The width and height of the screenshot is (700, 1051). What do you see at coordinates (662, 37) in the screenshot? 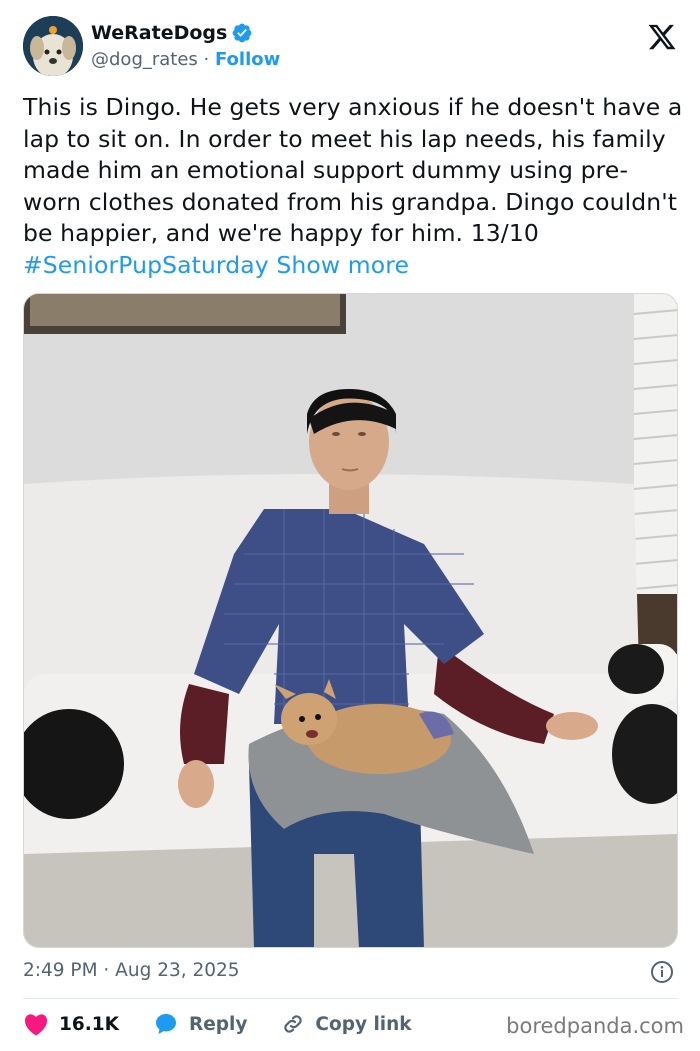
I see `x-logo-icon` at bounding box center [662, 37].